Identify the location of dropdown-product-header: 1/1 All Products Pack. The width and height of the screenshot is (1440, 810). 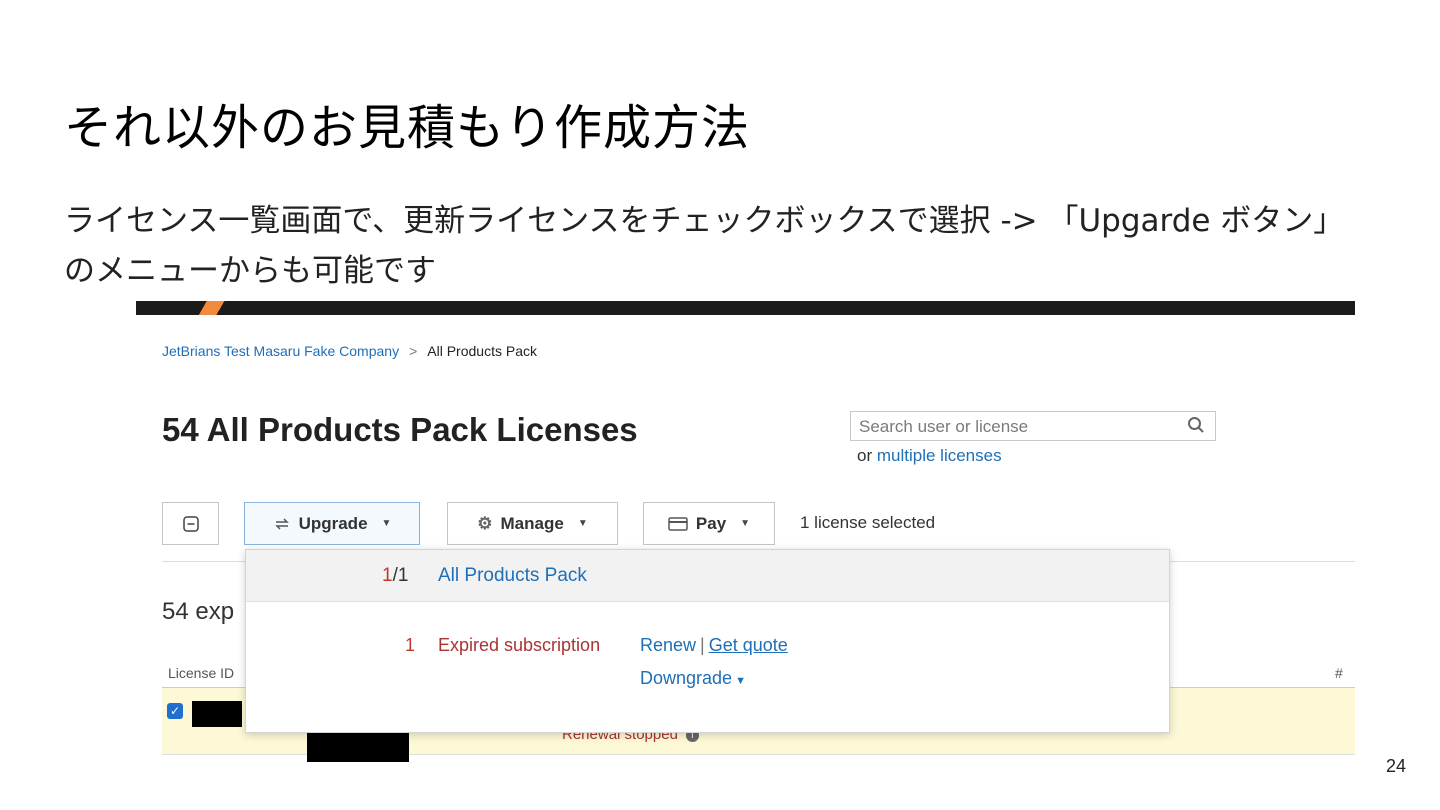
(707, 576).